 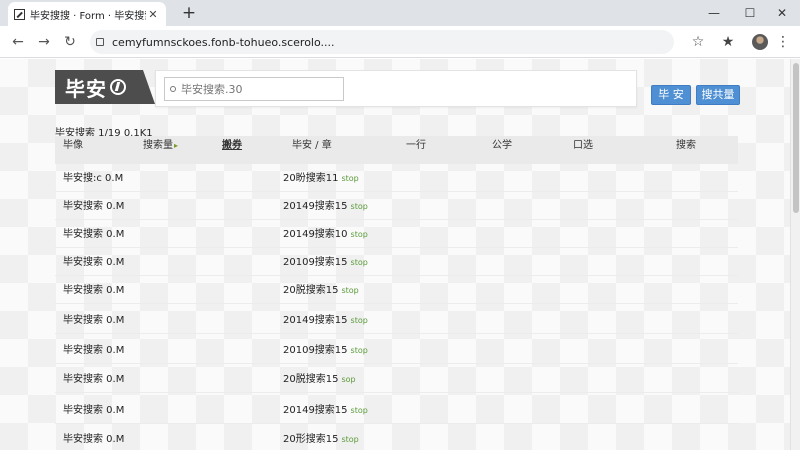 I want to click on primary-search-button: 毕 安, so click(x=671, y=95).